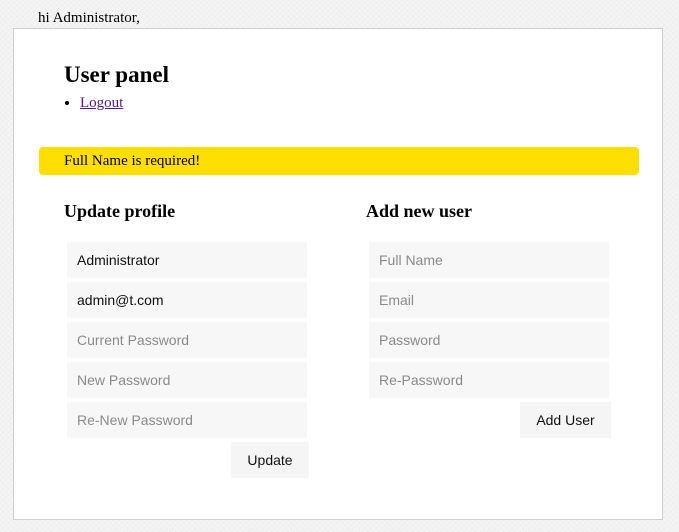 This screenshot has height=532, width=679. What do you see at coordinates (187, 420) in the screenshot?
I see `re-new-password-field` at bounding box center [187, 420].